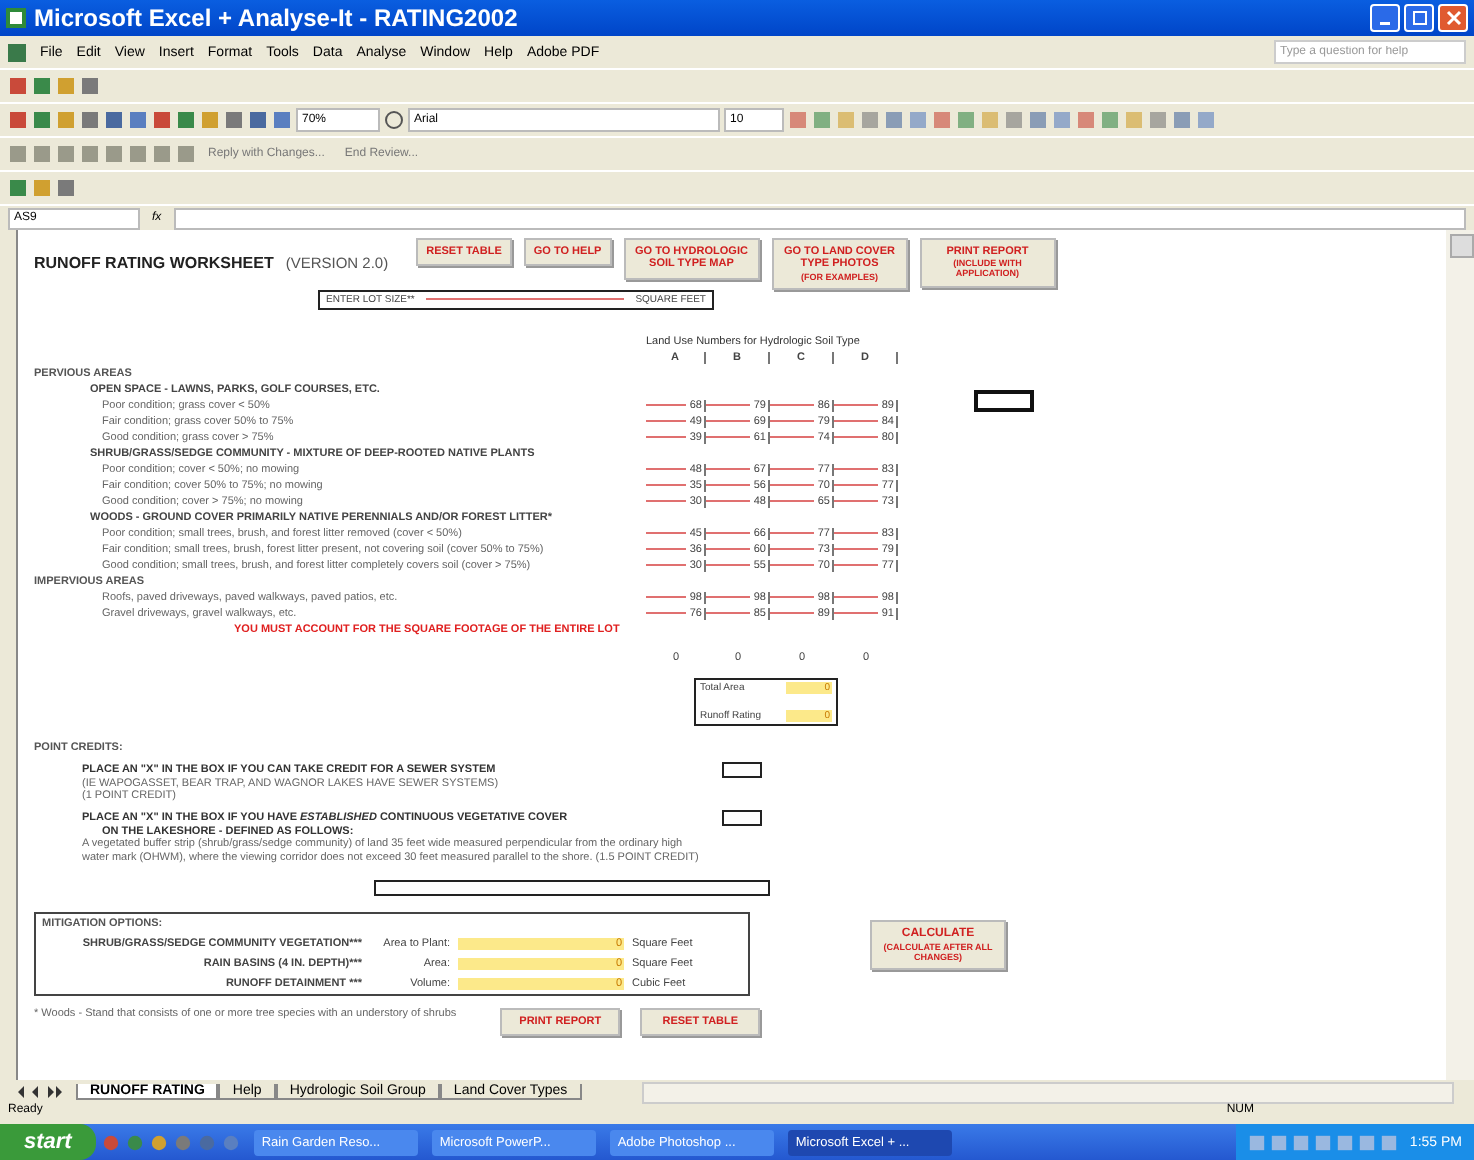 The image size is (1474, 1160). What do you see at coordinates (1047, 1092) in the screenshot?
I see `horizontal-scrollbar` at bounding box center [1047, 1092].